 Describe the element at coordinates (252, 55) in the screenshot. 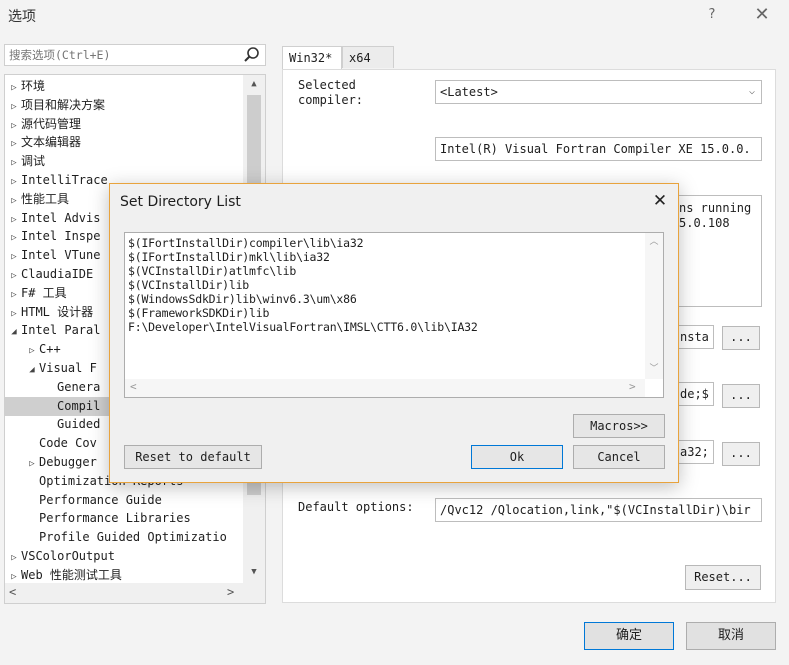

I see `search-icon` at that location.